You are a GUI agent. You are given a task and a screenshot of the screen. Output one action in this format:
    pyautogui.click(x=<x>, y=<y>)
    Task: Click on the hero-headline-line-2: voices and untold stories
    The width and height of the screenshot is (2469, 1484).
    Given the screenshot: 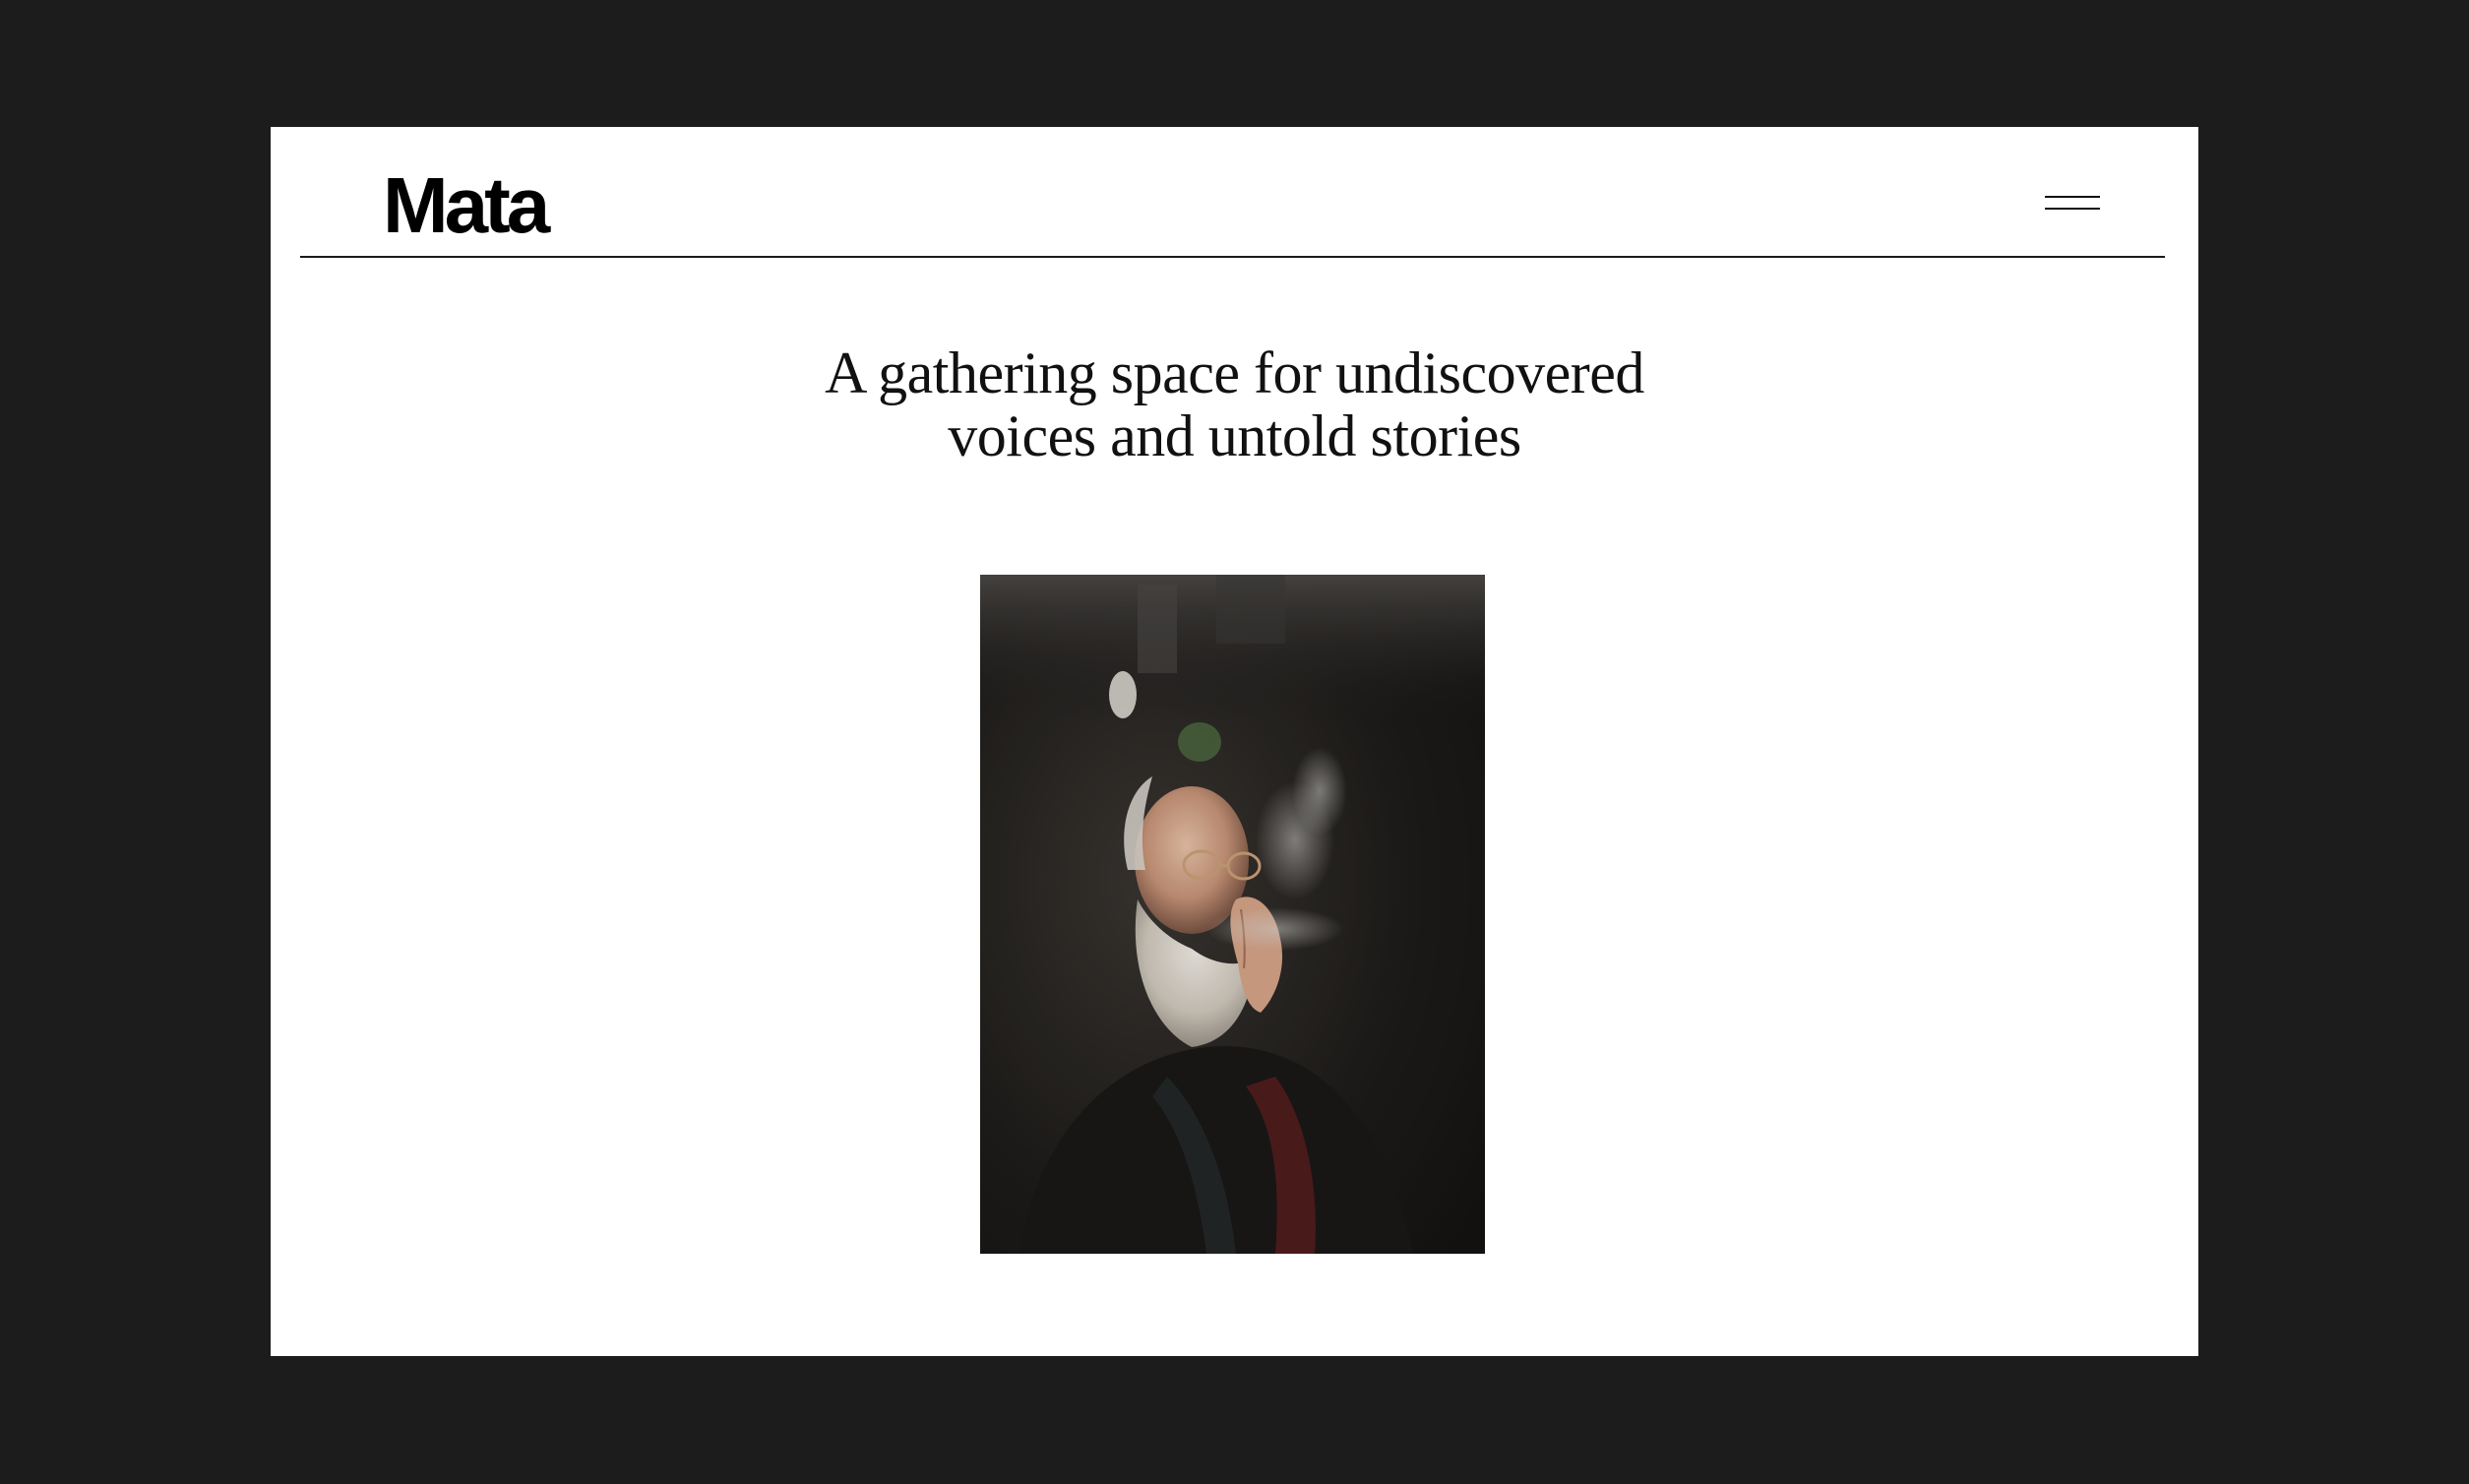 What is the action you would take?
    pyautogui.click(x=1234, y=436)
    